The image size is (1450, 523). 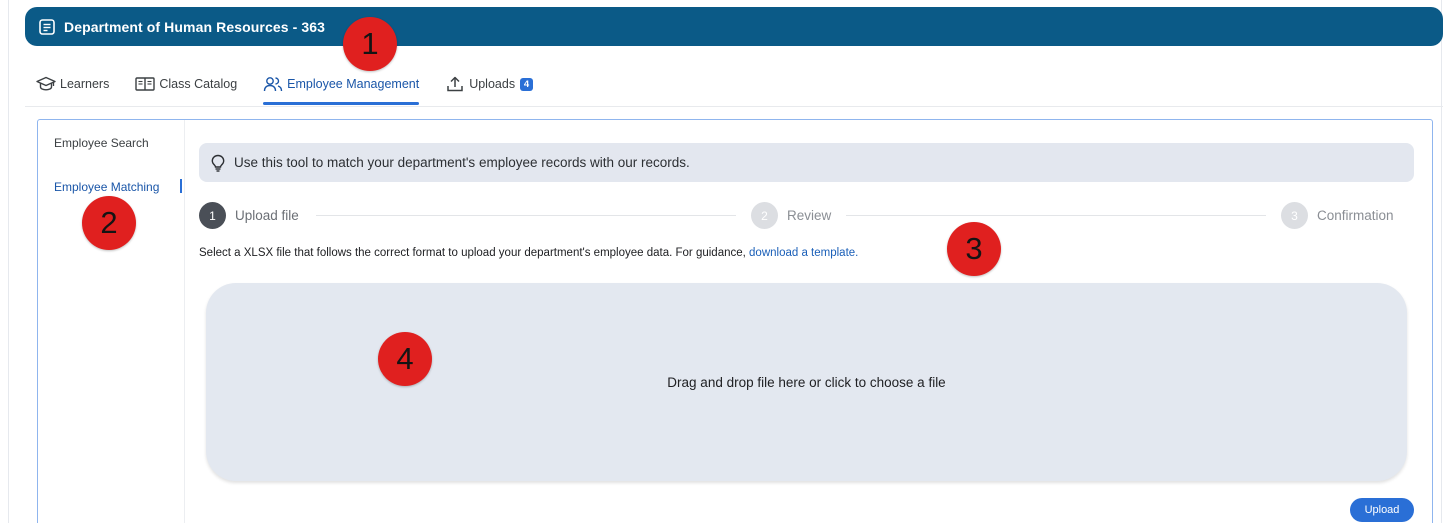 I want to click on tab-learners: Learners, so click(x=72, y=84).